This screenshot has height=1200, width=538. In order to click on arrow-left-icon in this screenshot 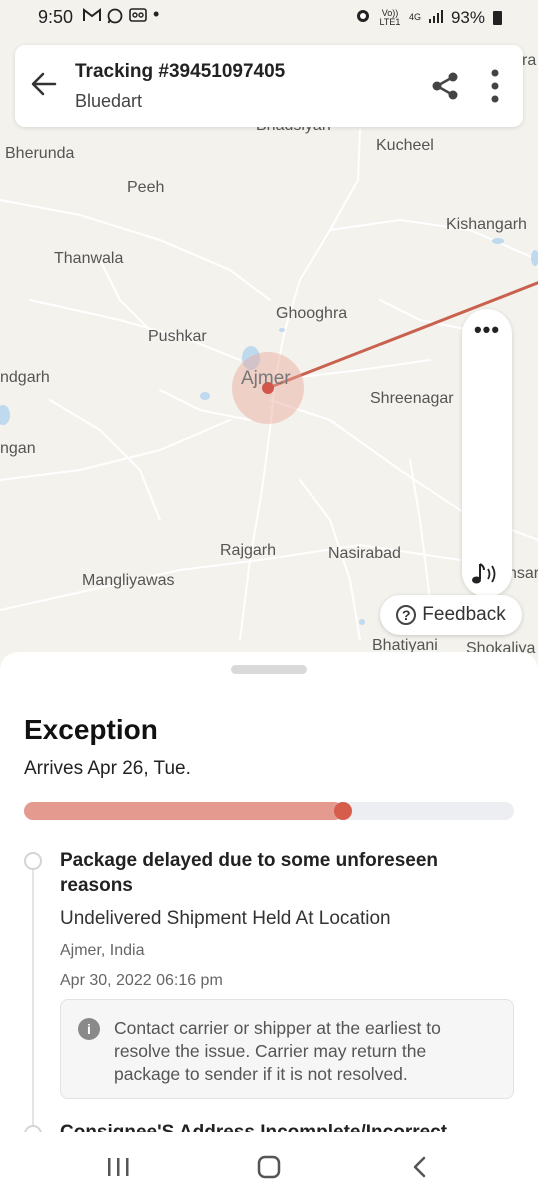, I will do `click(44, 84)`.